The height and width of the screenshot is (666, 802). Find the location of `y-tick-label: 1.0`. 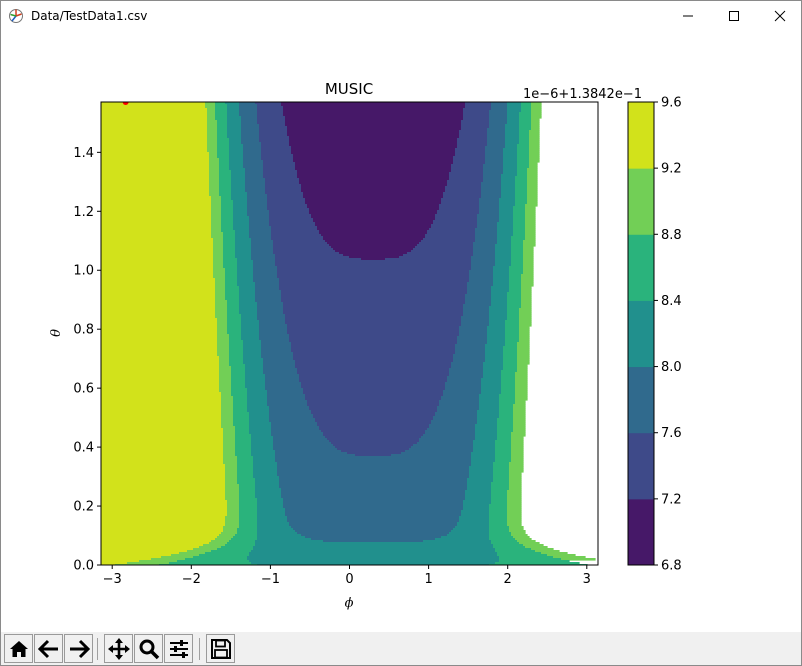

y-tick-label: 1.0 is located at coordinates (83, 271).